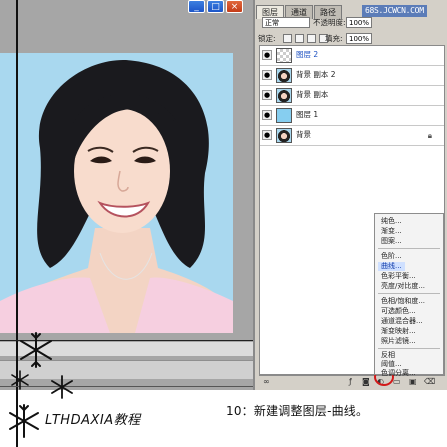  I want to click on step-caption: 10：新建调整图层-曲线。, so click(297, 411).